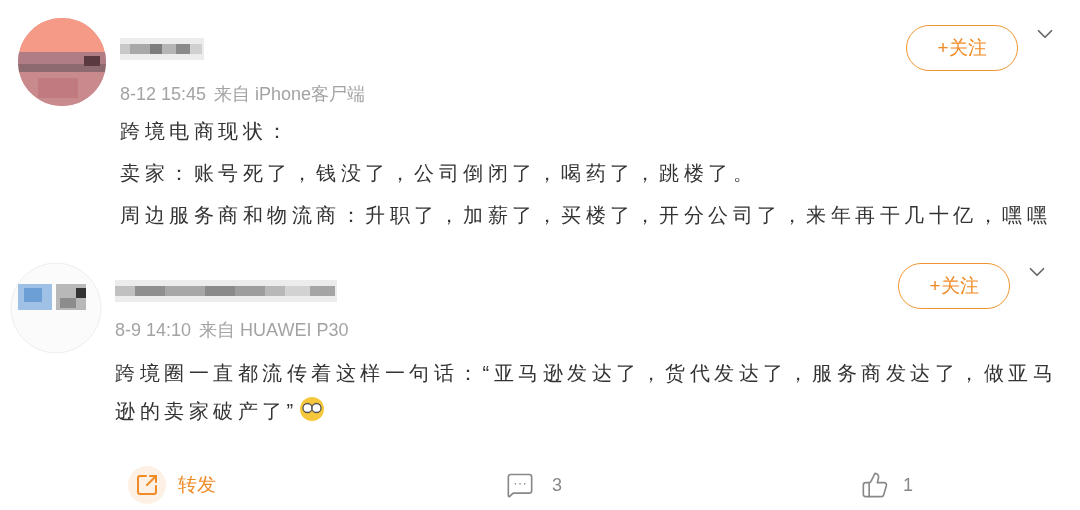 The image size is (1080, 510). What do you see at coordinates (153, 330) in the screenshot?
I see `post-time: 8-9 14:10` at bounding box center [153, 330].